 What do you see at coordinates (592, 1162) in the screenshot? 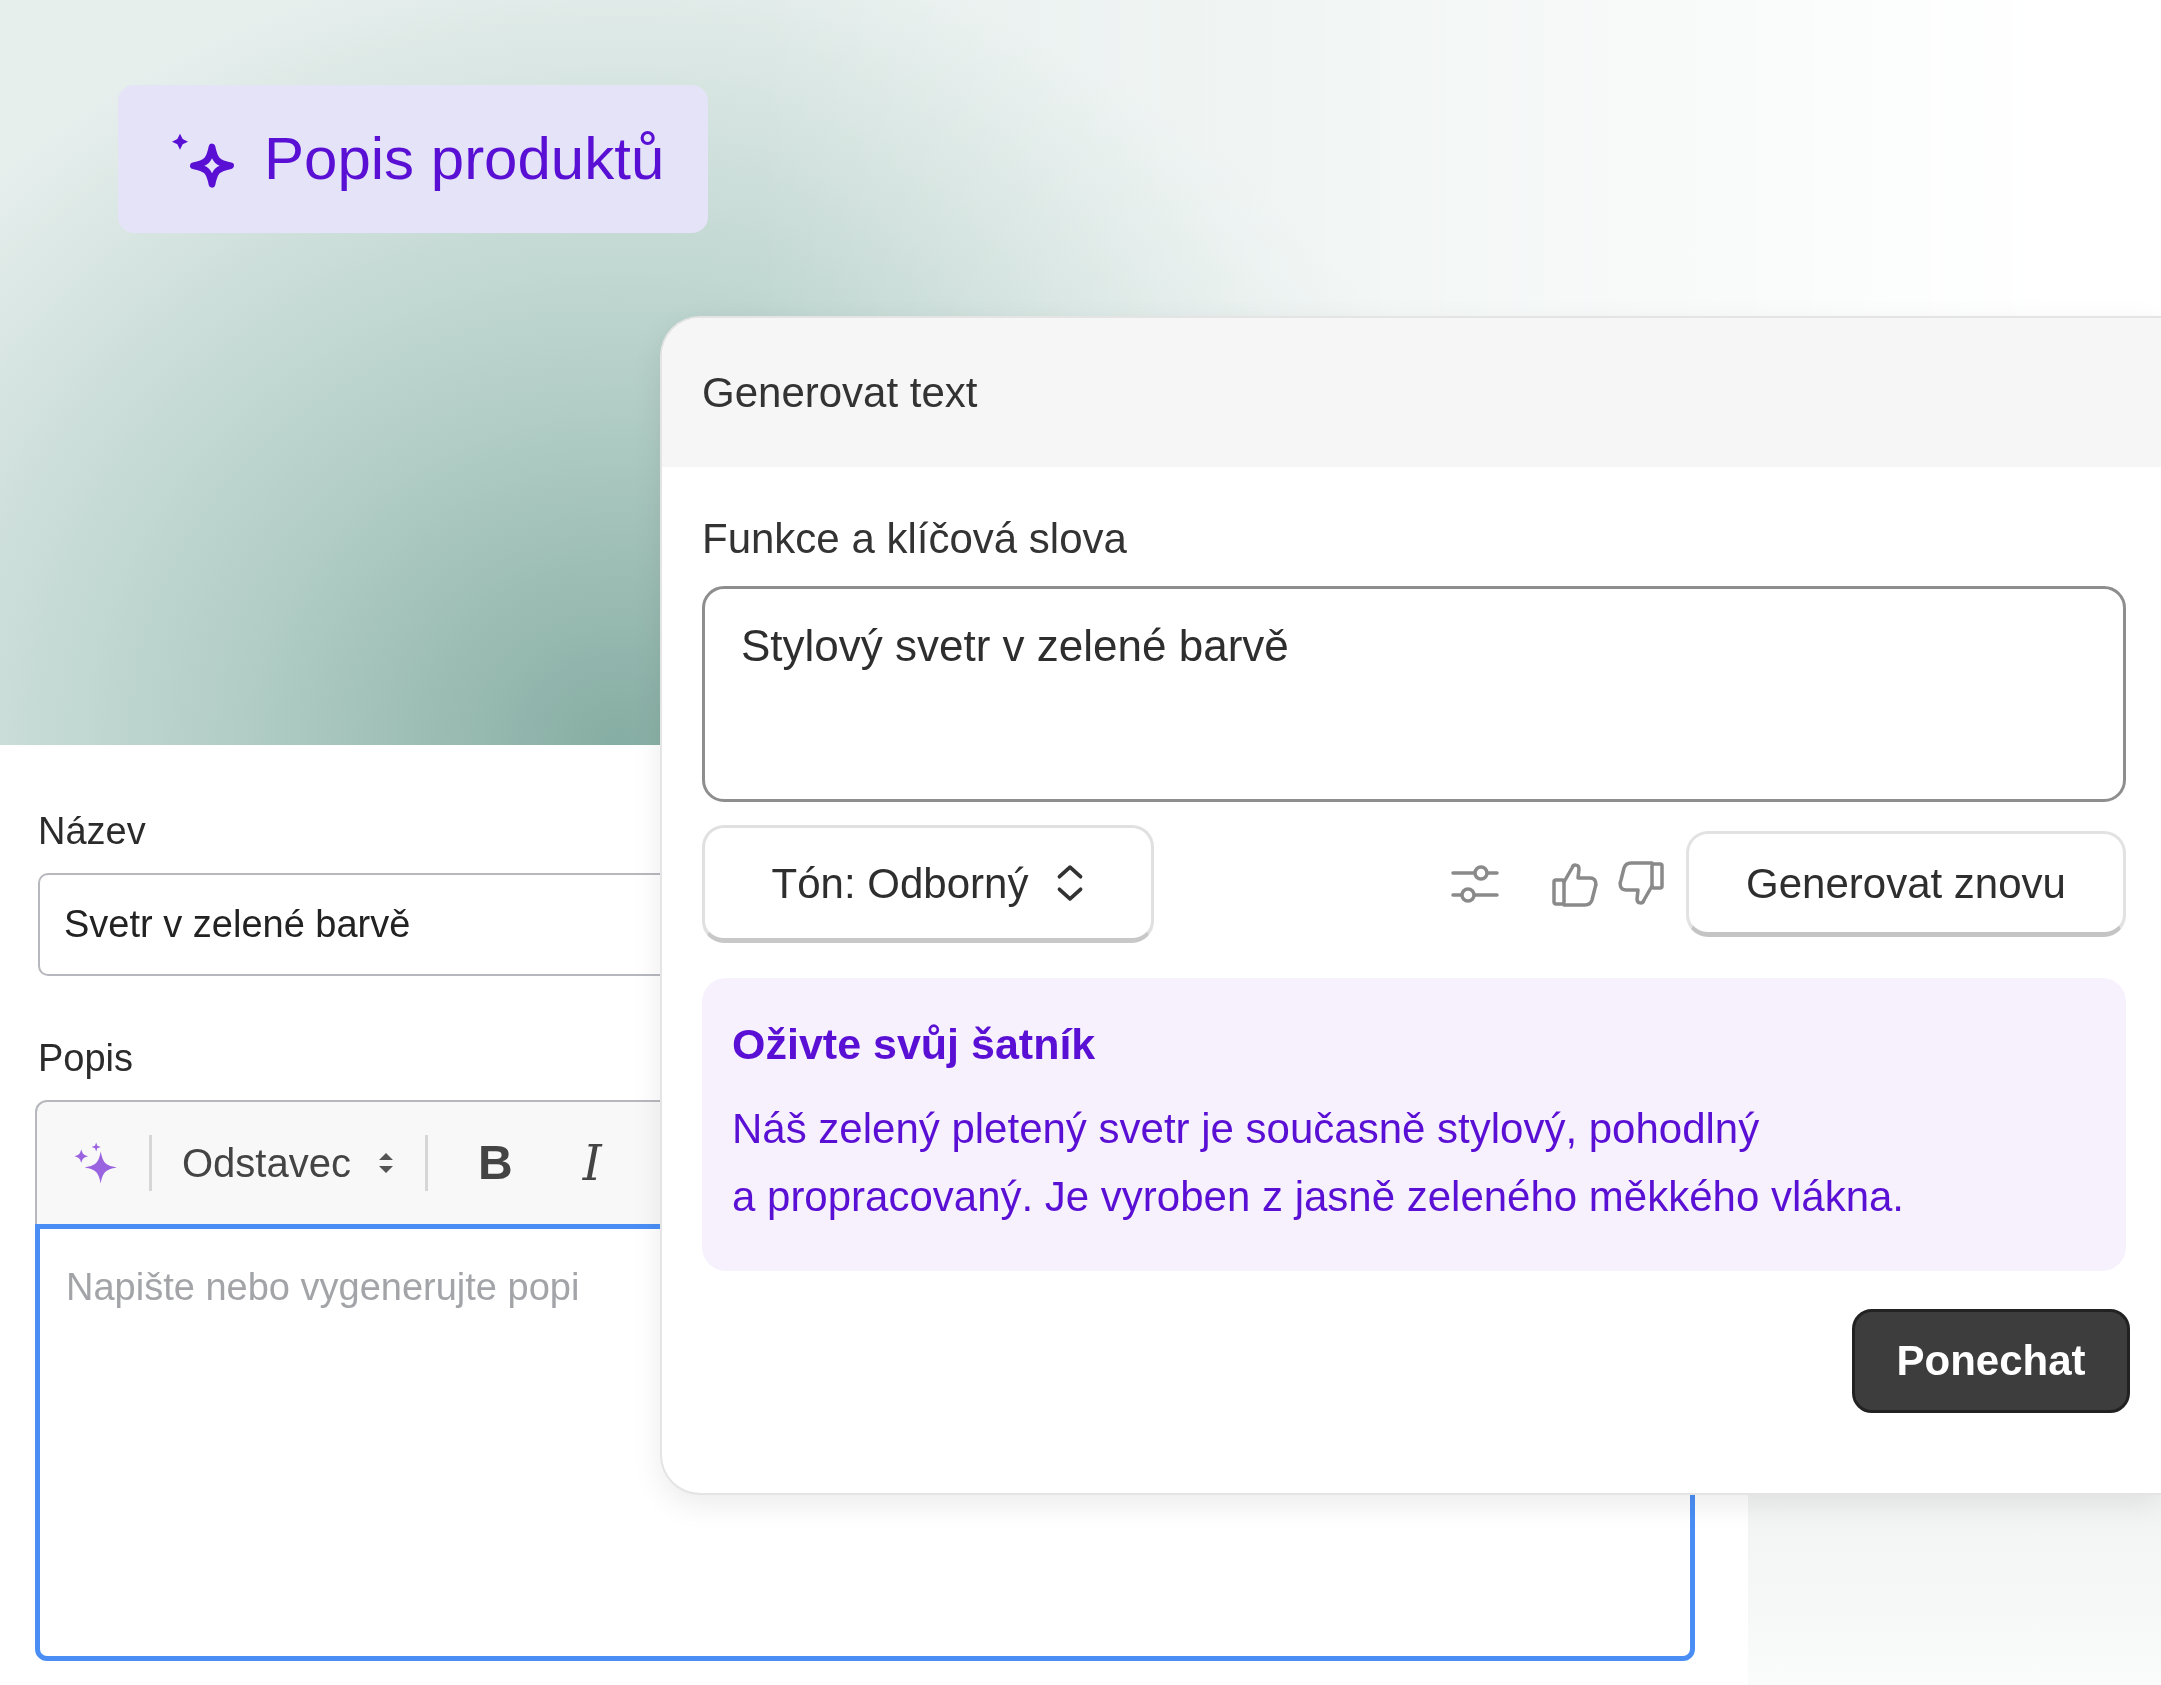
I see `italic-button: I` at bounding box center [592, 1162].